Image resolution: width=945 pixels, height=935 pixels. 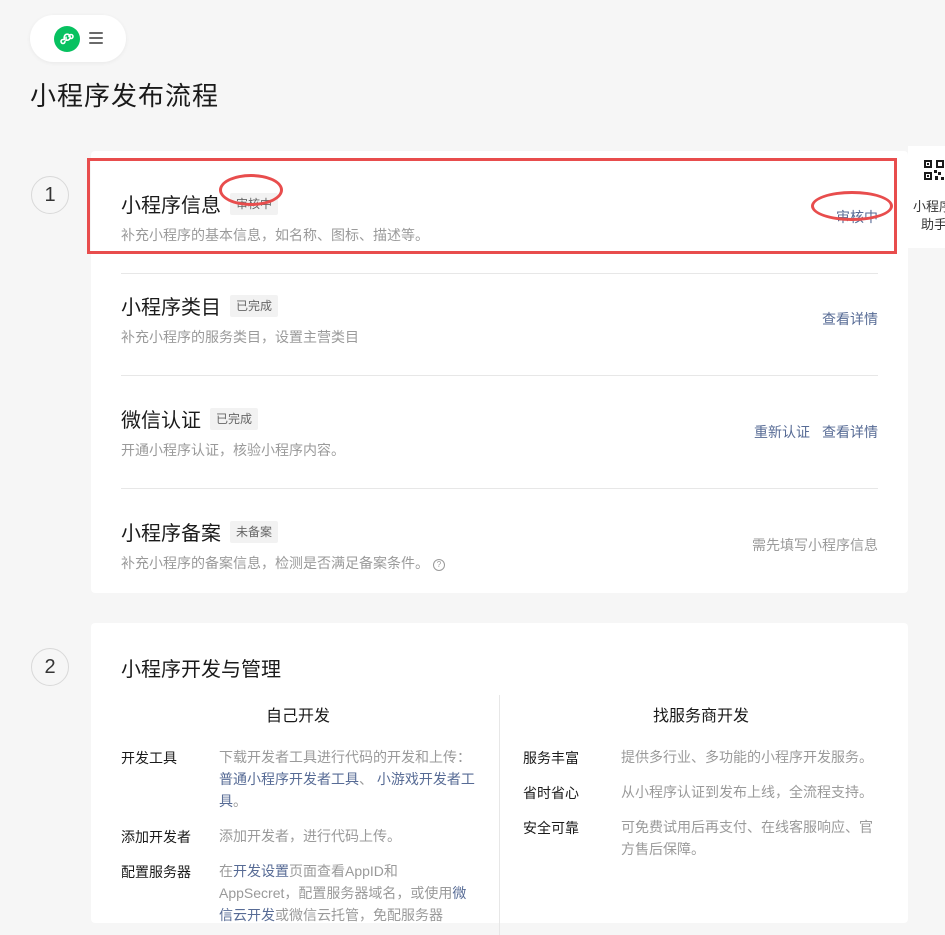 I want to click on row-miniprogram-info: 小程序信息 审核中 补充小程序的基本信息，如名称、图标、描述等。 审核中, so click(x=499, y=217).